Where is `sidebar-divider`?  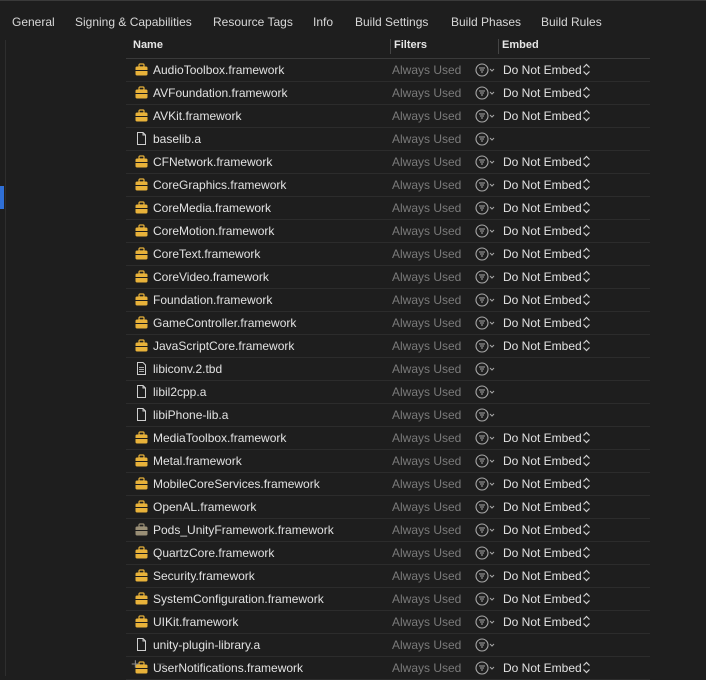
sidebar-divider is located at coordinates (5, 358).